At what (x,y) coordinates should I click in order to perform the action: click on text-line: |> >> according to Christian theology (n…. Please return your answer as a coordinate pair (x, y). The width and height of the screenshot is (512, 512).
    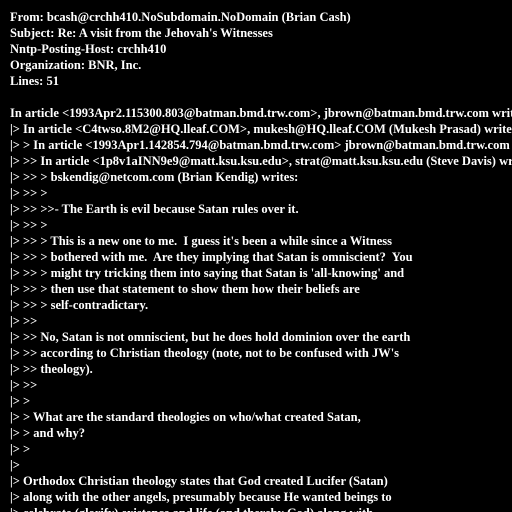
    Looking at the image, I should click on (205, 353).